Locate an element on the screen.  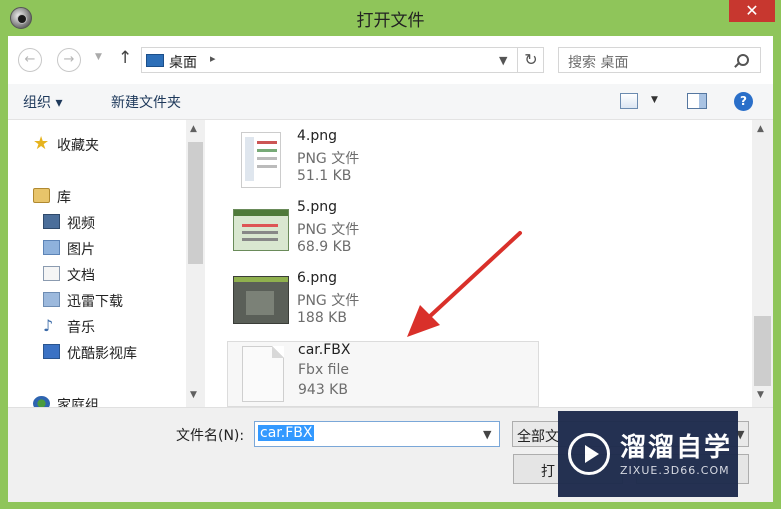
refresh-button: ↻ is located at coordinates (530, 60).